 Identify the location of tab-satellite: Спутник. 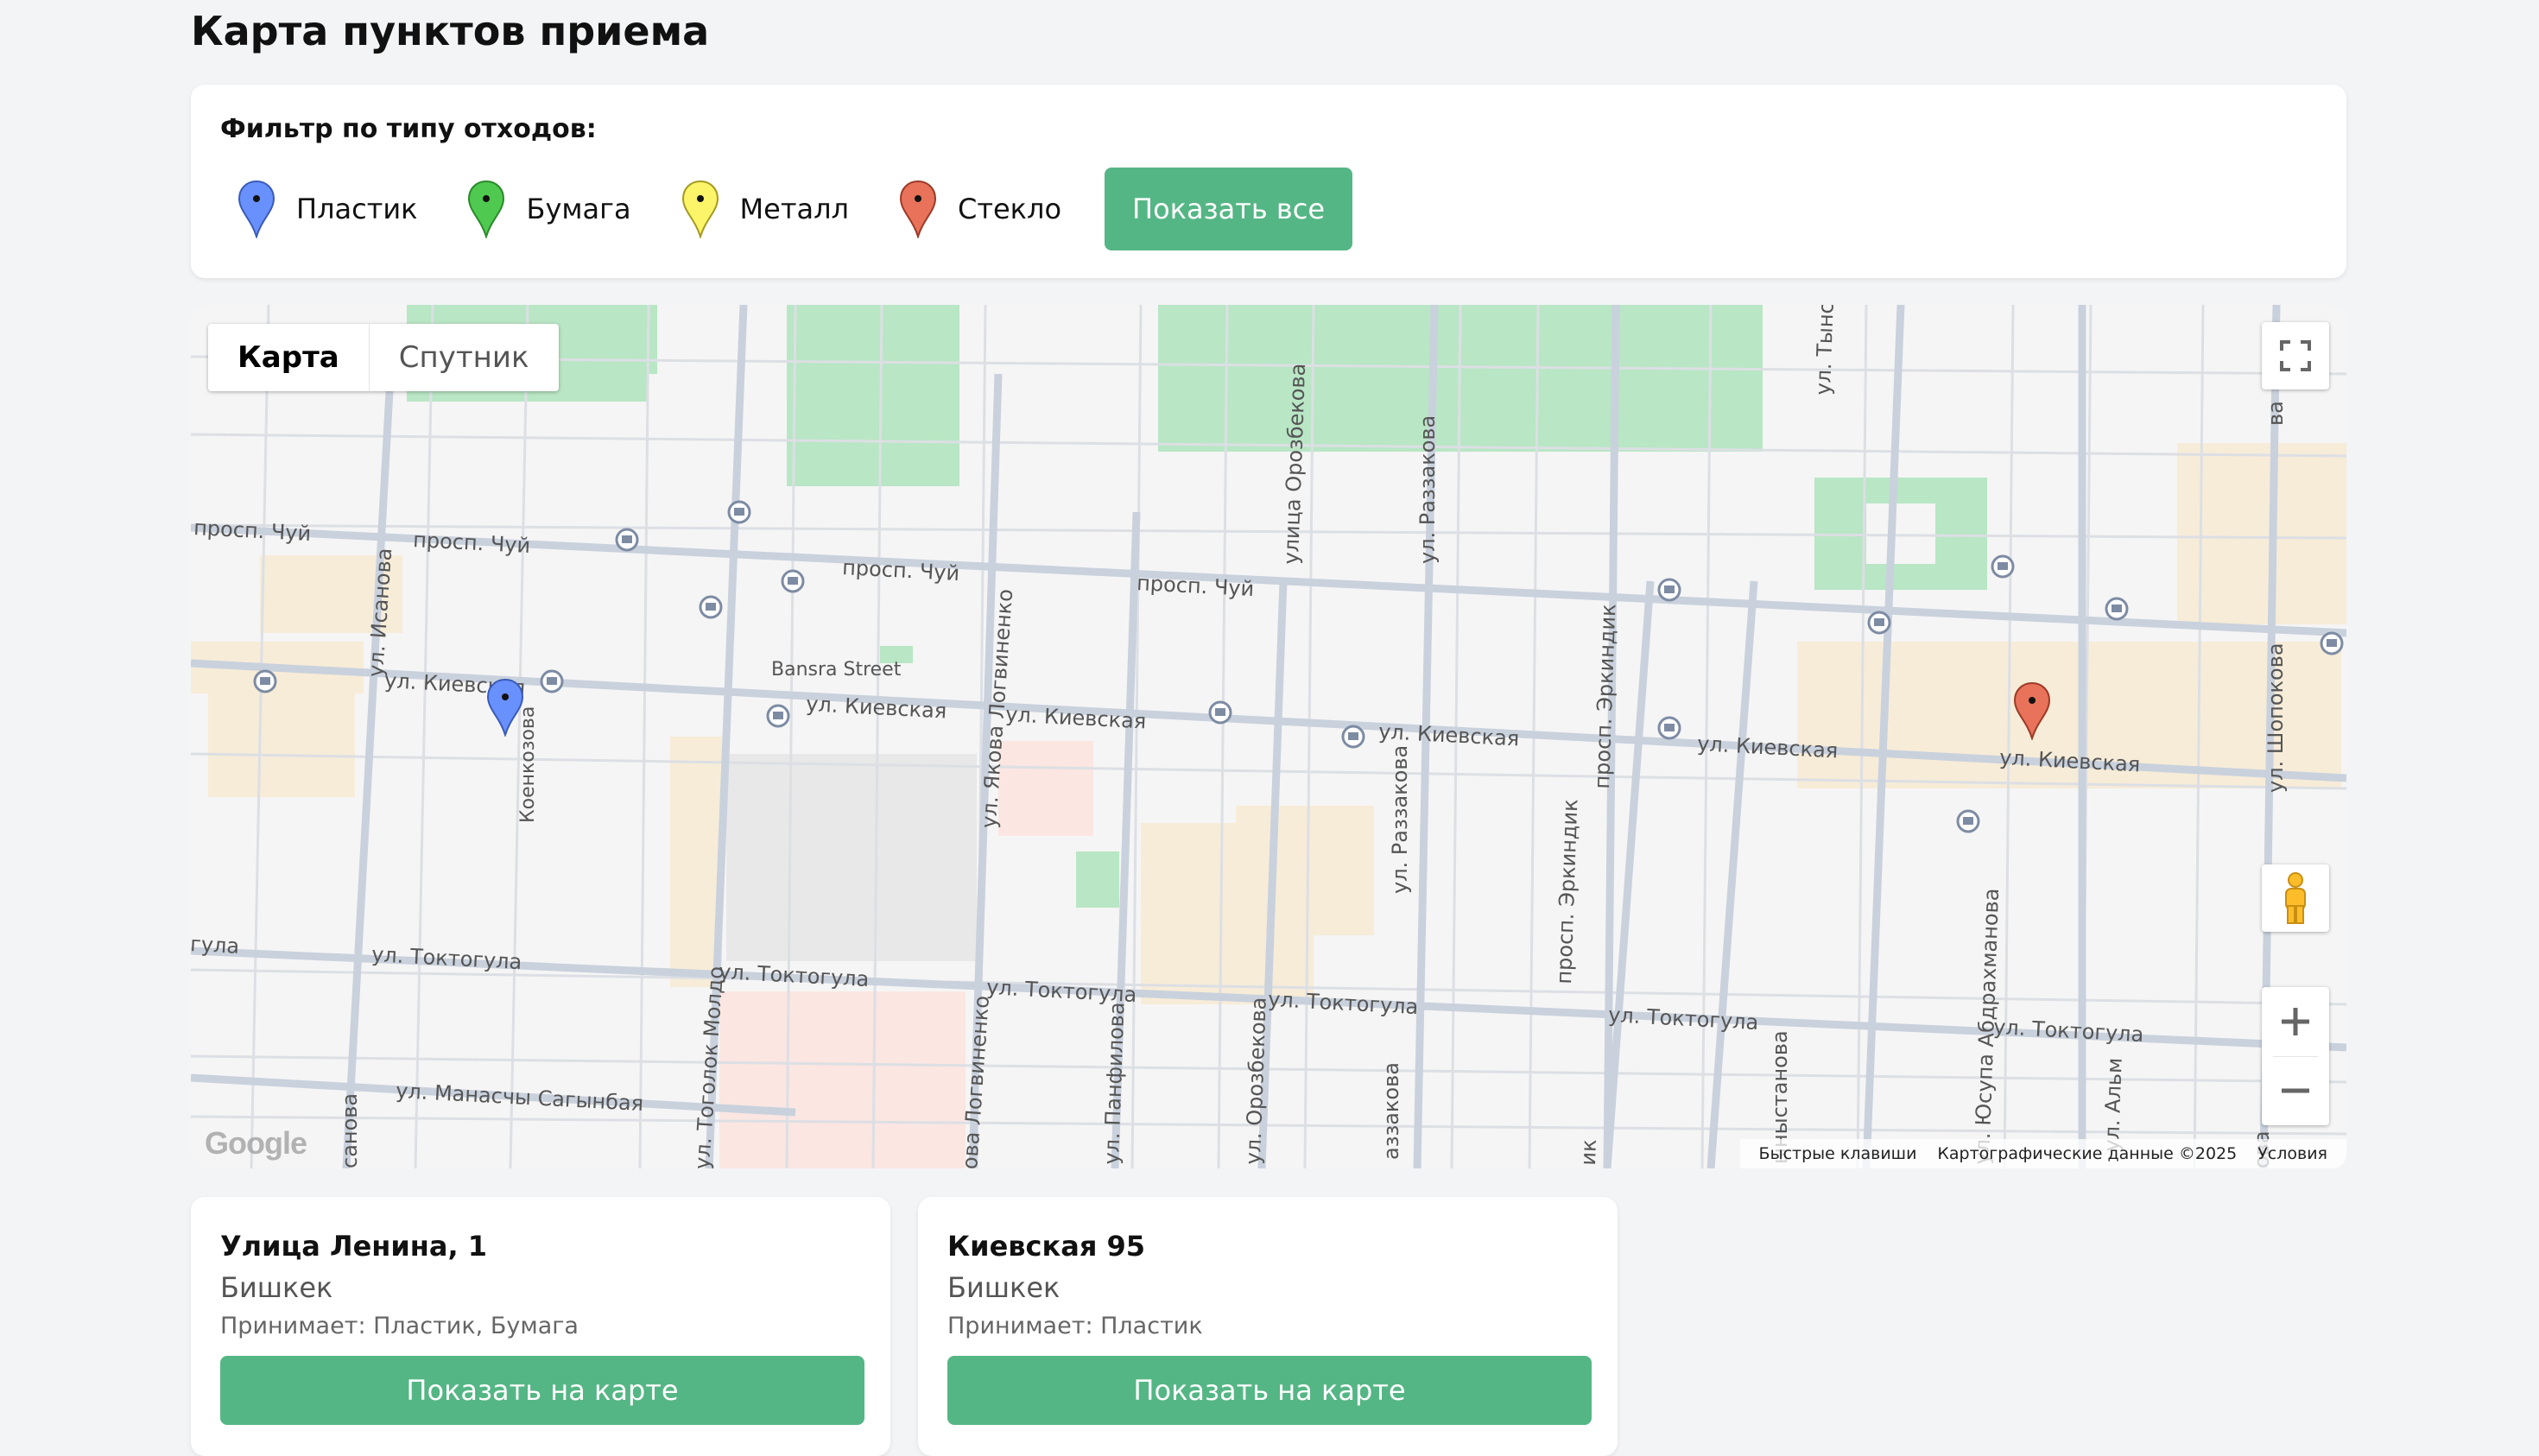
(464, 358).